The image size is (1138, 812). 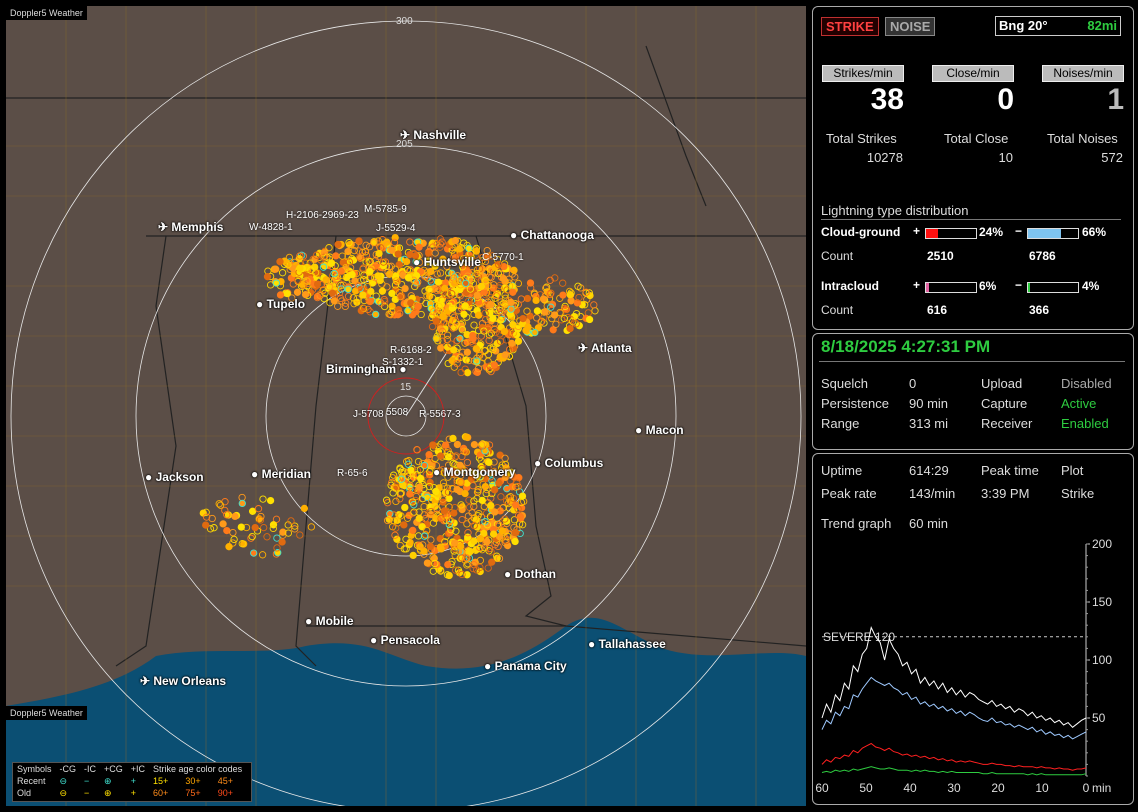 I want to click on city-atlanta: ✈ Atlanta, so click(x=605, y=348).